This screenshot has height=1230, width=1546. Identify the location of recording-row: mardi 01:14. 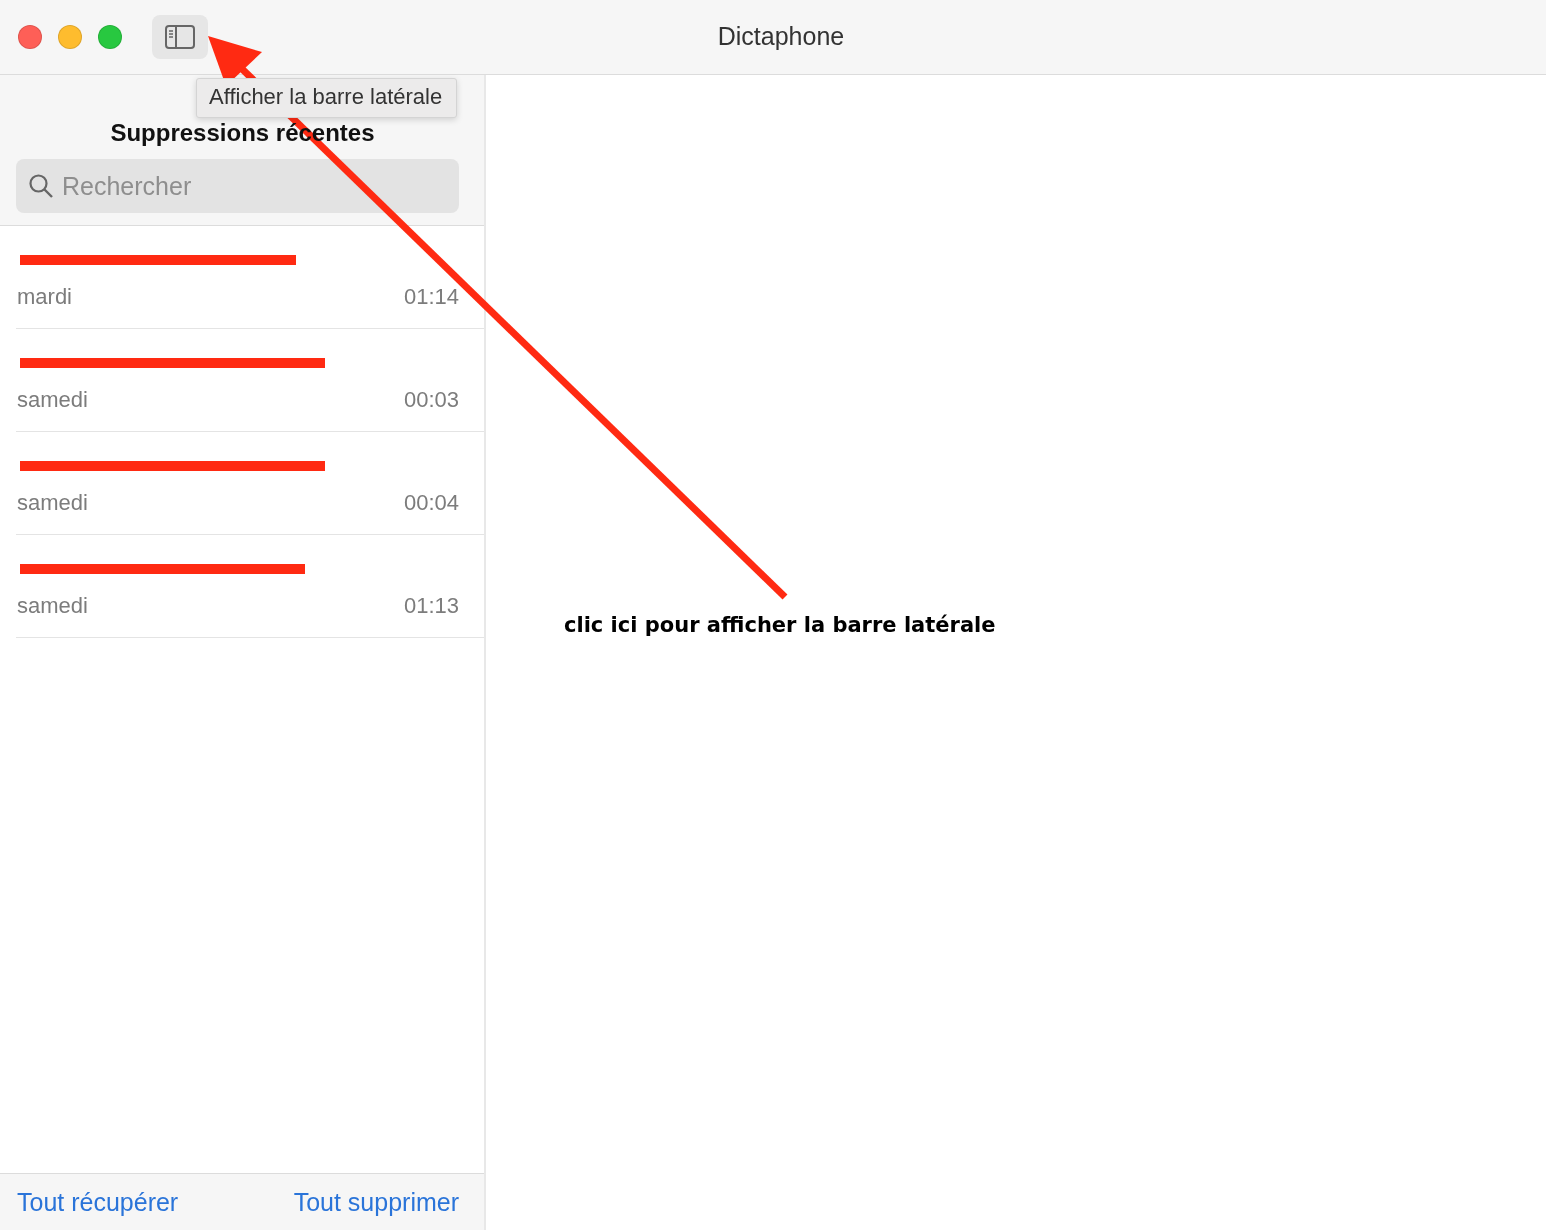
(250, 277).